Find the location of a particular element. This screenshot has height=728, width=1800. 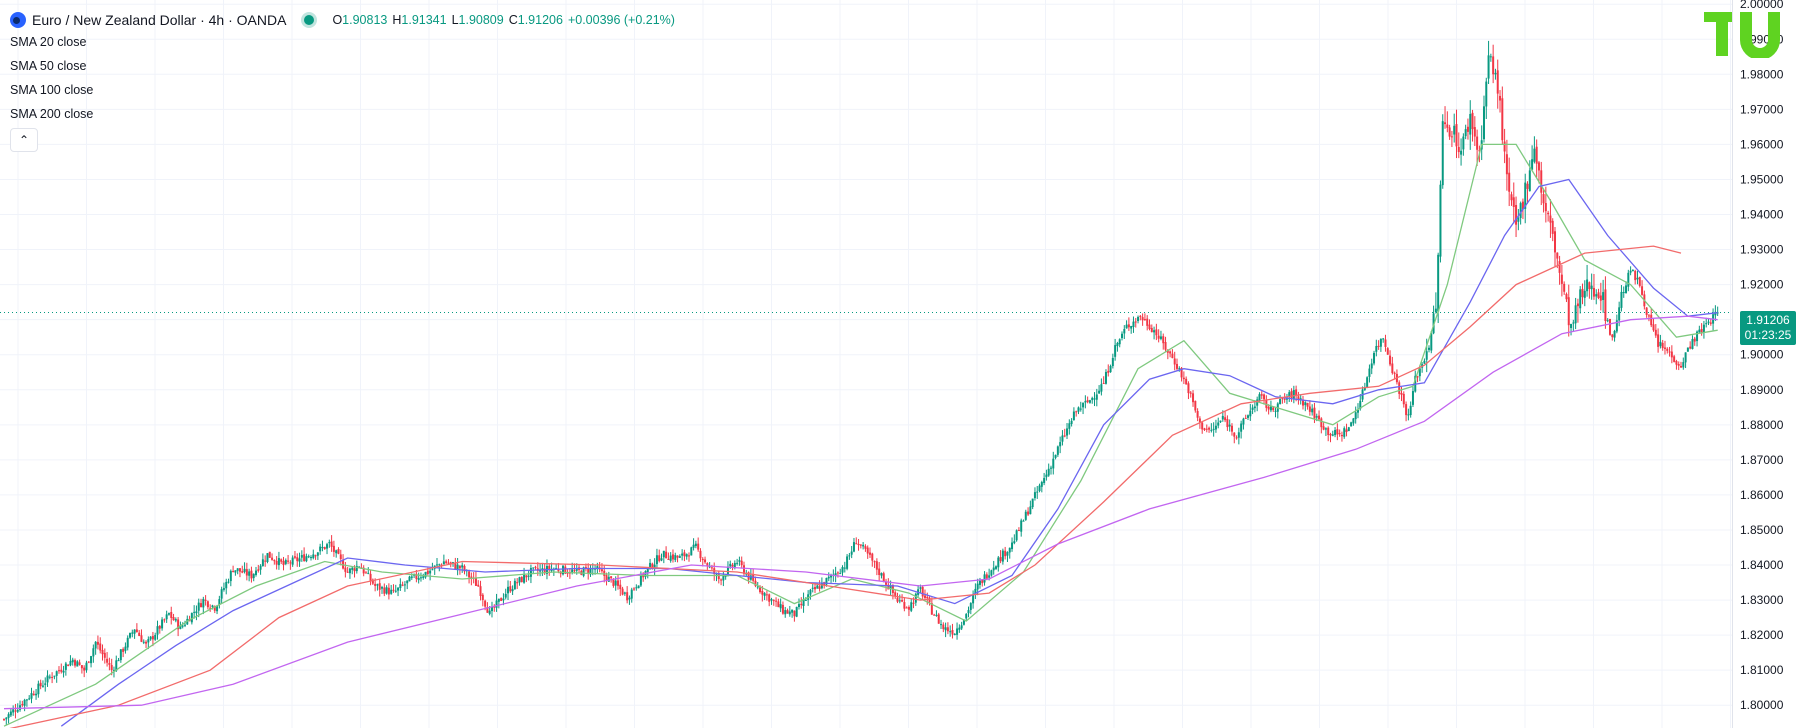

collapse-legend-button: ⌃ is located at coordinates (24, 140).